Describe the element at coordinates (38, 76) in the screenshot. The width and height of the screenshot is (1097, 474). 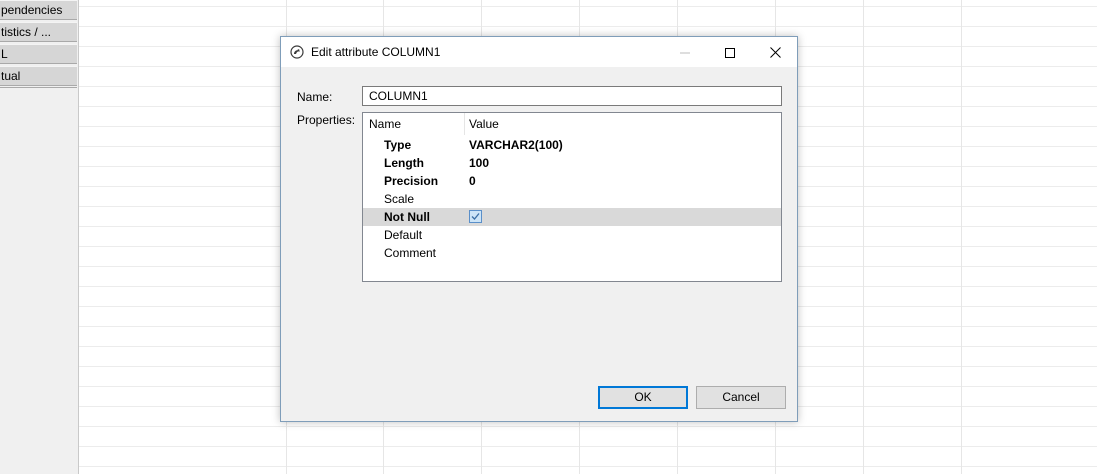
I see `left-tab-virtual: tual` at that location.